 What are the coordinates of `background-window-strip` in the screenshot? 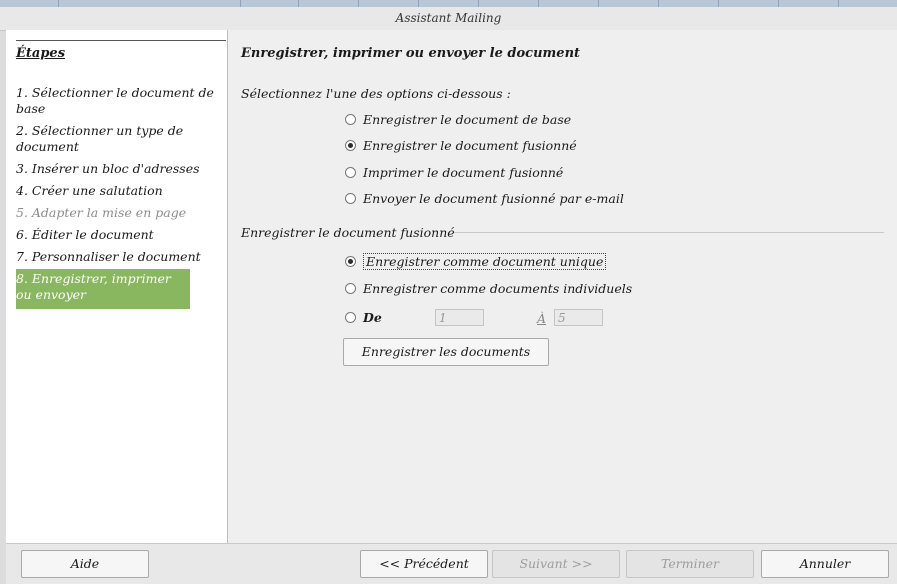 It's located at (448, 3).